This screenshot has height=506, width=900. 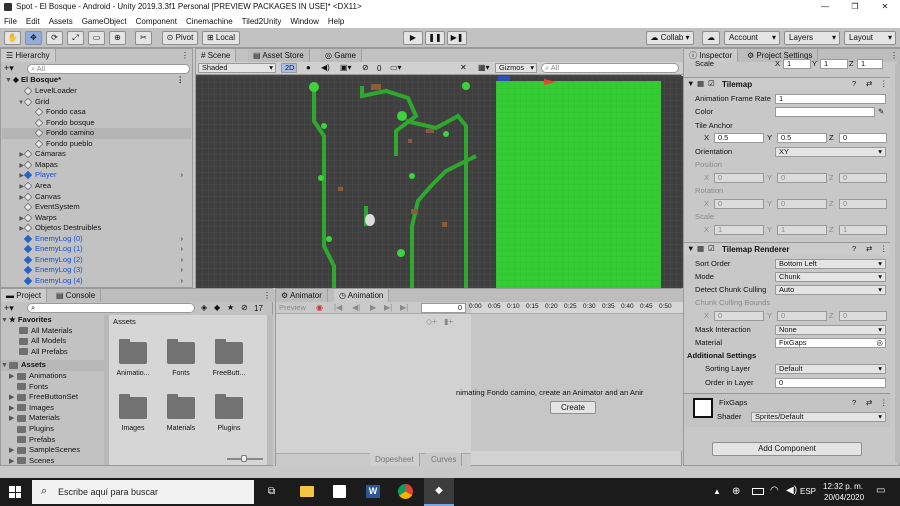 I want to click on sorting-layer-dropdown: Default ▾, so click(x=830, y=369).